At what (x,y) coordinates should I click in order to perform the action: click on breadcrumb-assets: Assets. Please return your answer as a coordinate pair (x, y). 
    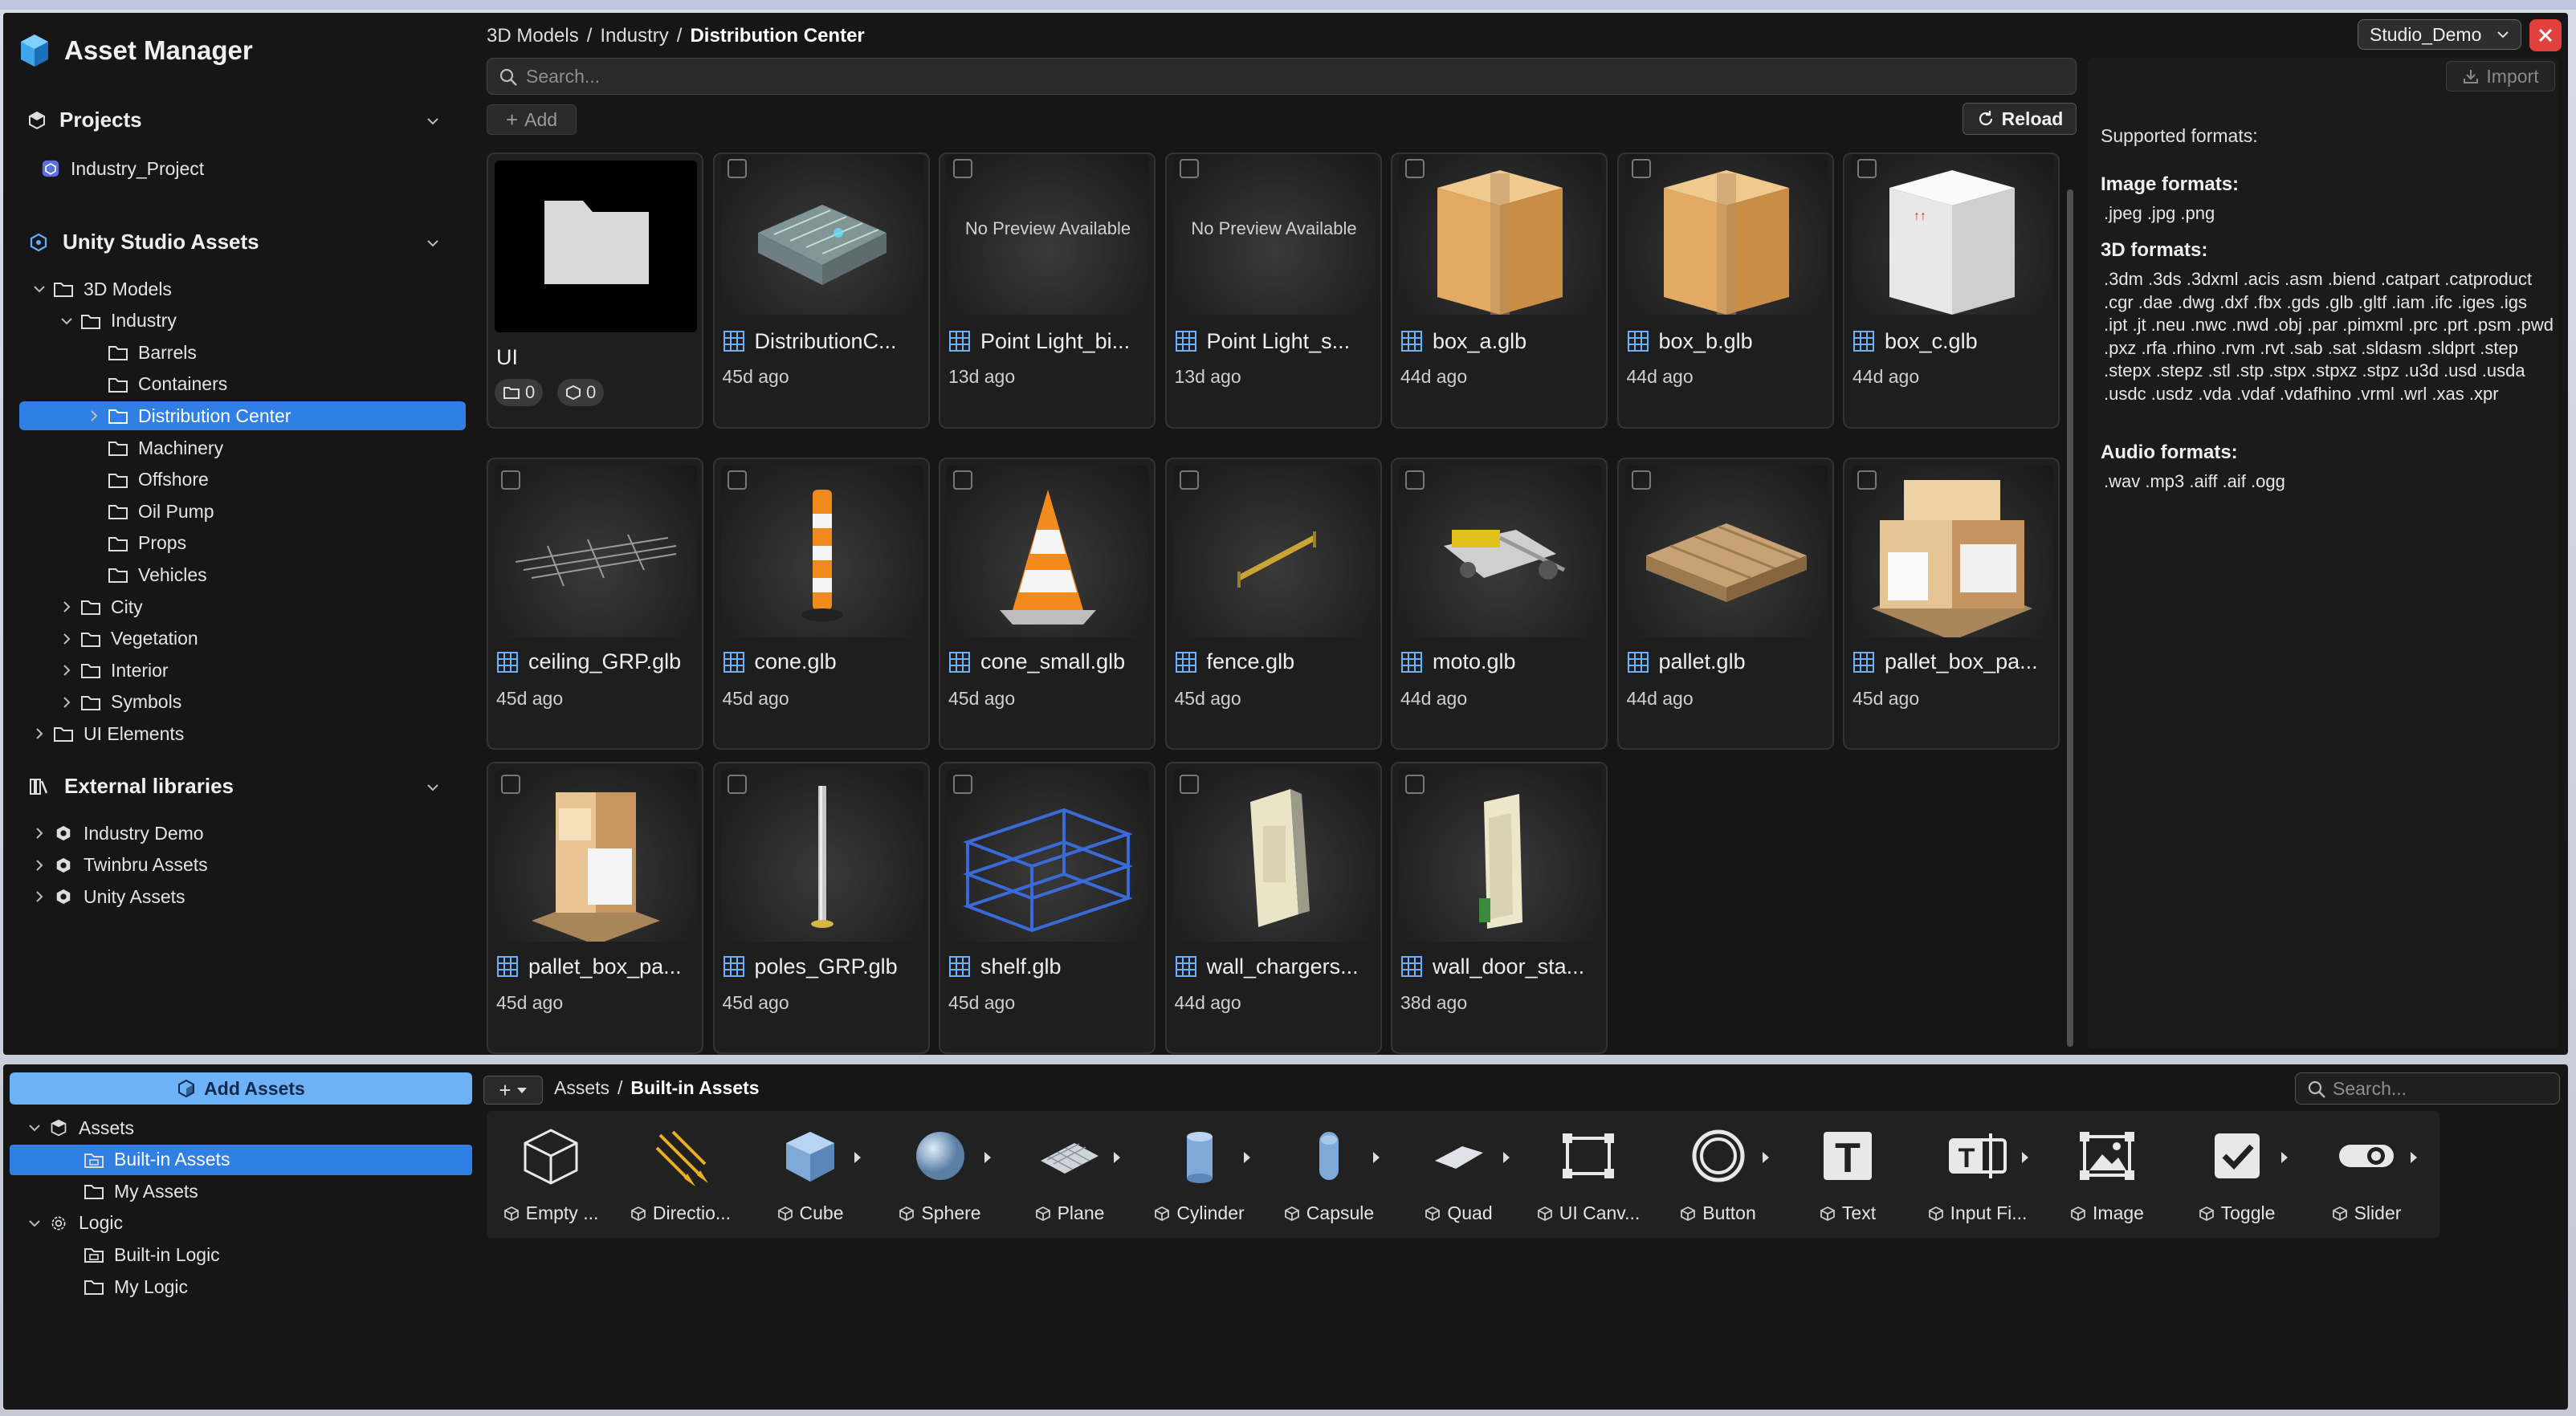
    Looking at the image, I should click on (581, 1088).